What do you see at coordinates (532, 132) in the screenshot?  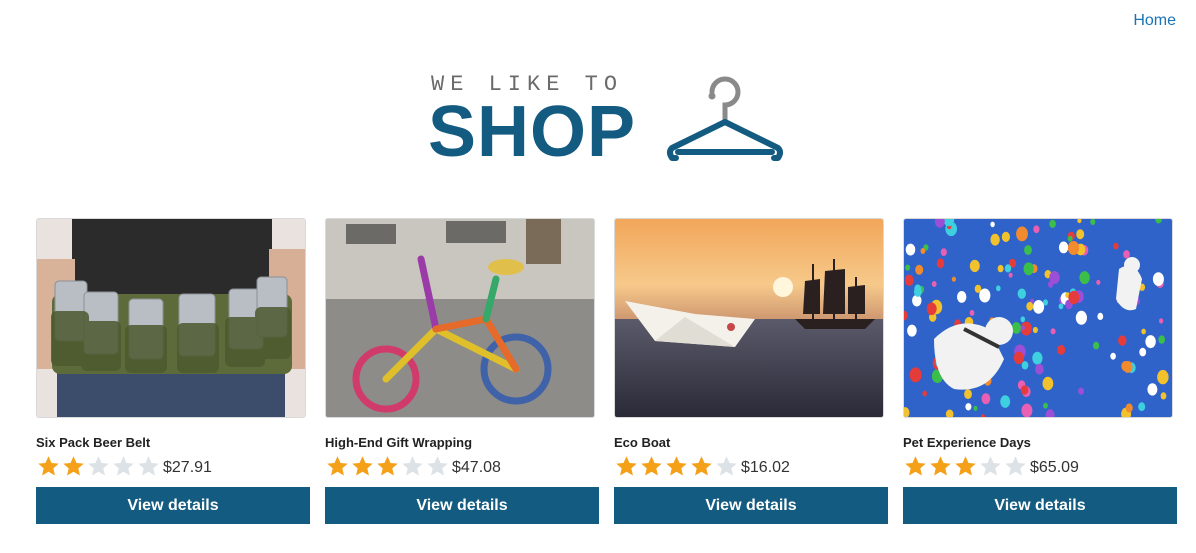 I see `logo-word: SHOP` at bounding box center [532, 132].